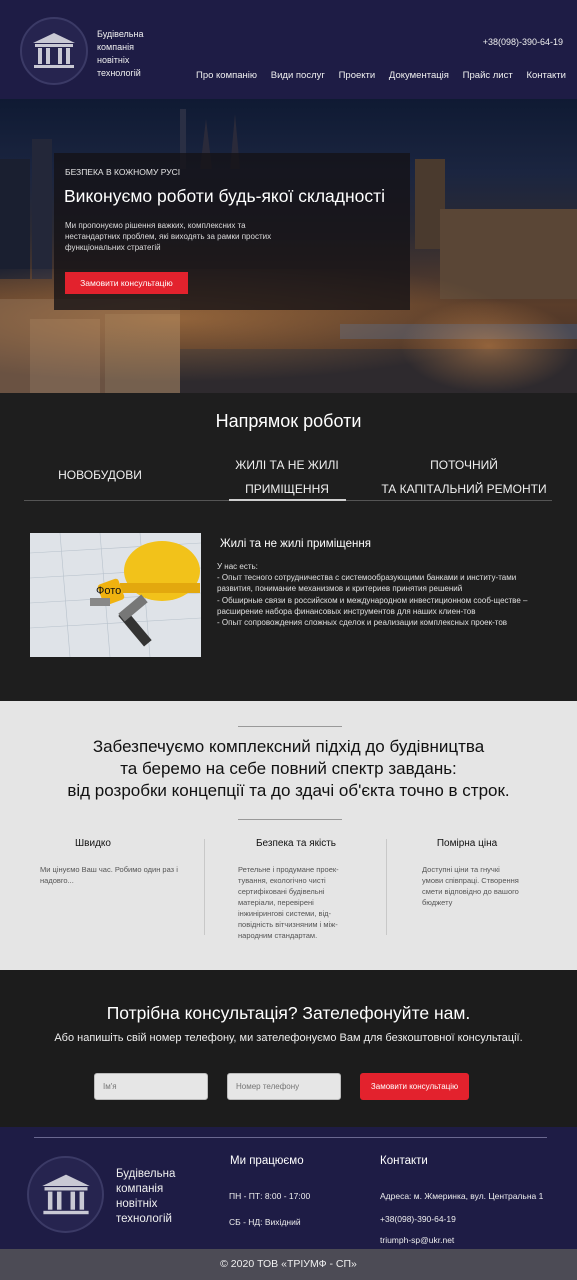  I want to click on tab-active-indicator, so click(287, 500).